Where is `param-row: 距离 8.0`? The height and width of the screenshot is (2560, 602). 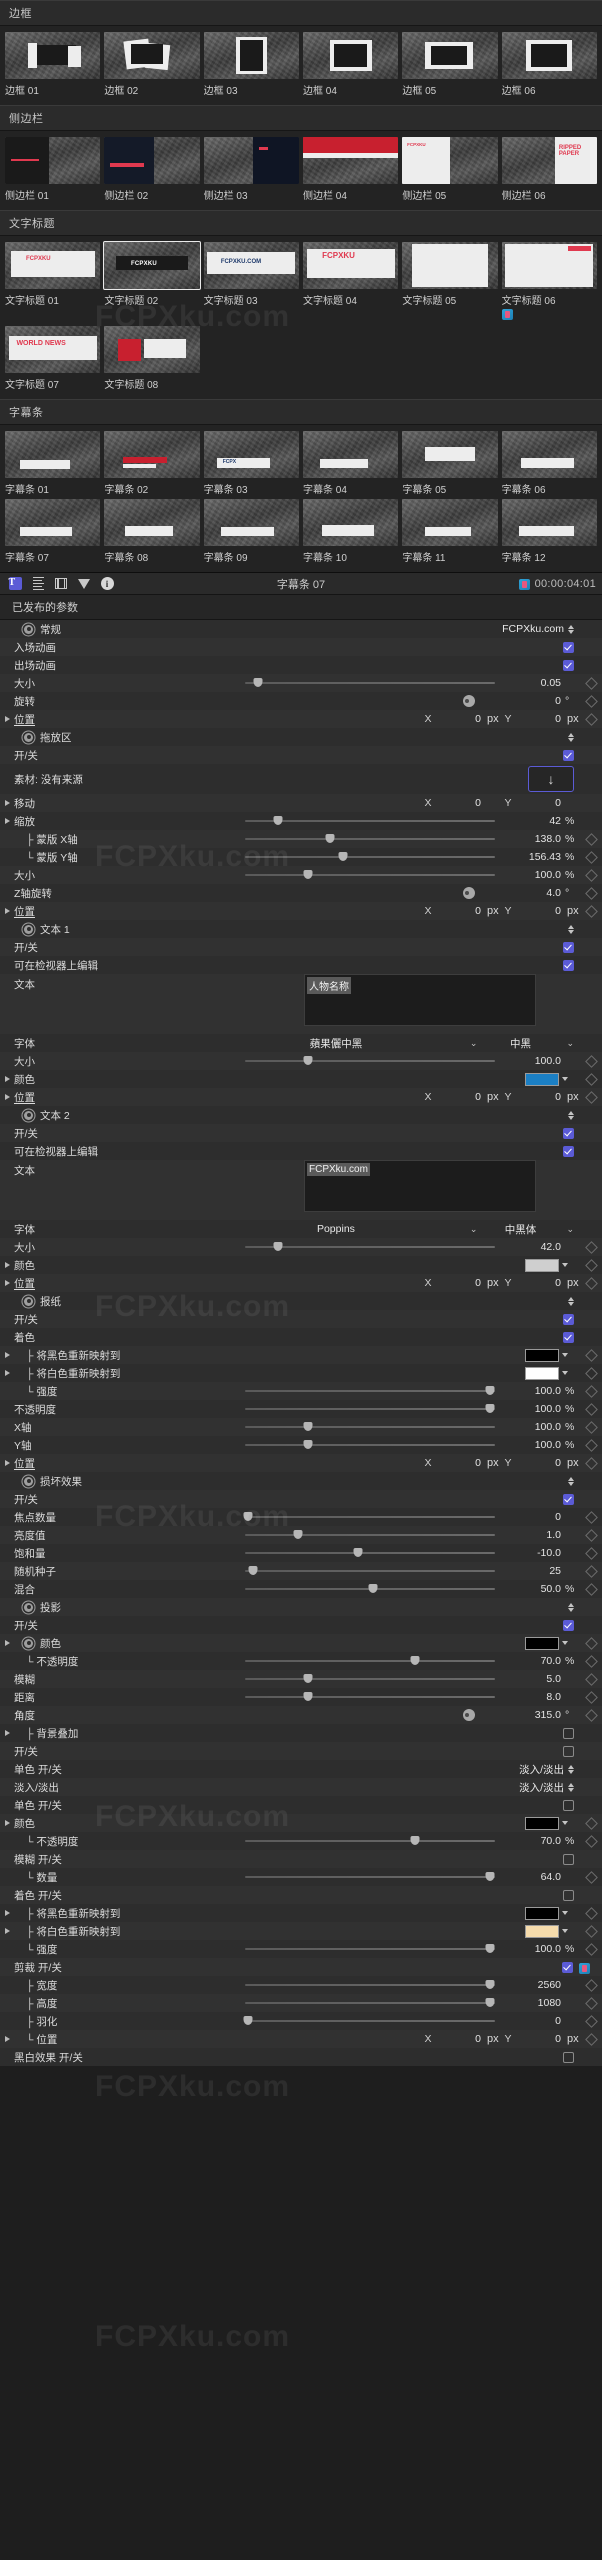
param-row: 距离 8.0 is located at coordinates (301, 1697).